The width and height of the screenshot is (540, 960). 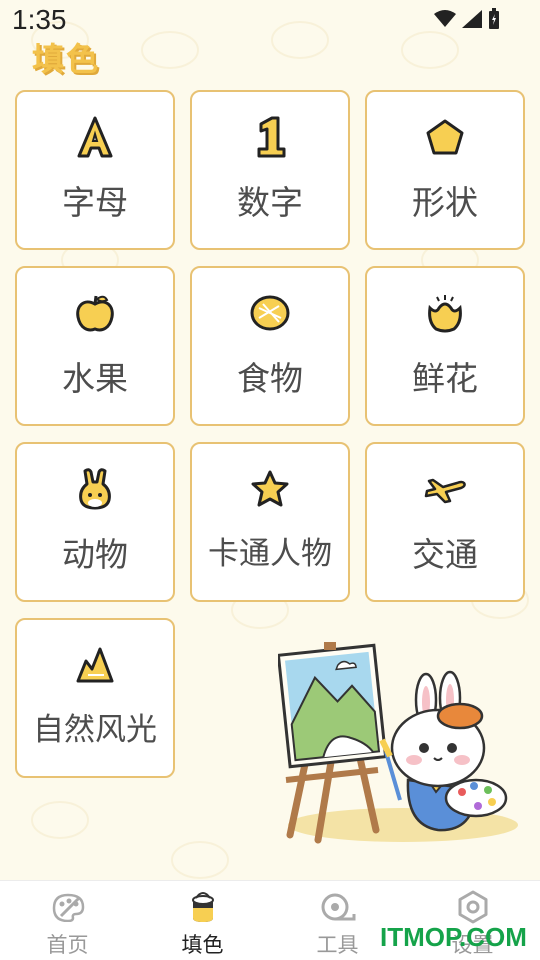 What do you see at coordinates (445, 170) in the screenshot?
I see `category-card-shapes: 形状` at bounding box center [445, 170].